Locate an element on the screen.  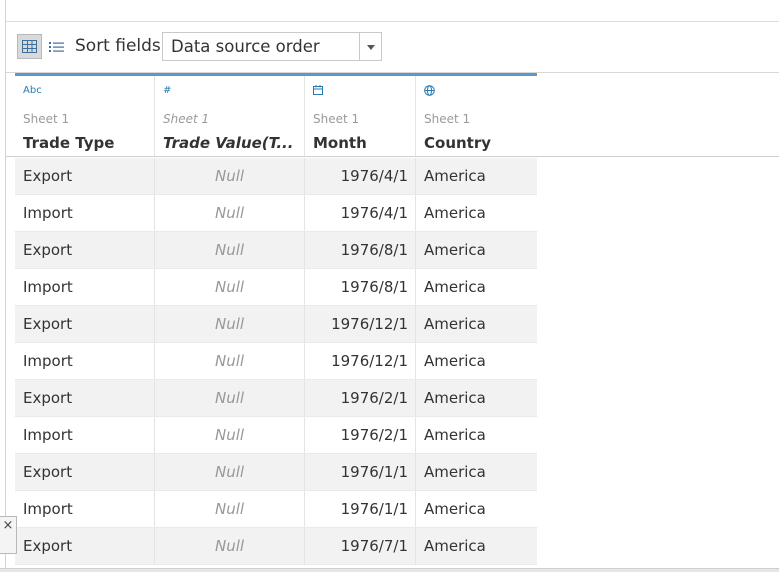
date-type-icon is located at coordinates (318, 91).